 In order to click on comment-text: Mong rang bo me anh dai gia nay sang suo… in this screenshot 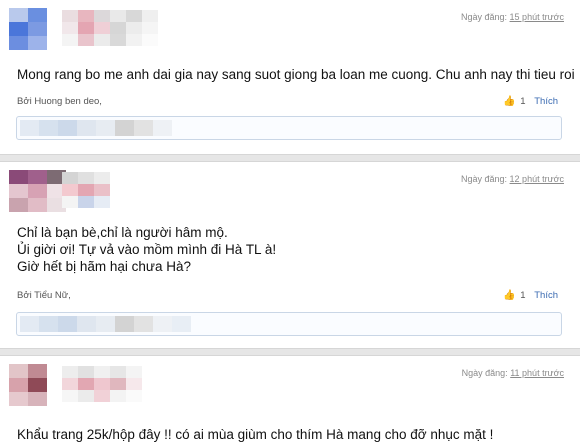, I will do `click(296, 74)`.